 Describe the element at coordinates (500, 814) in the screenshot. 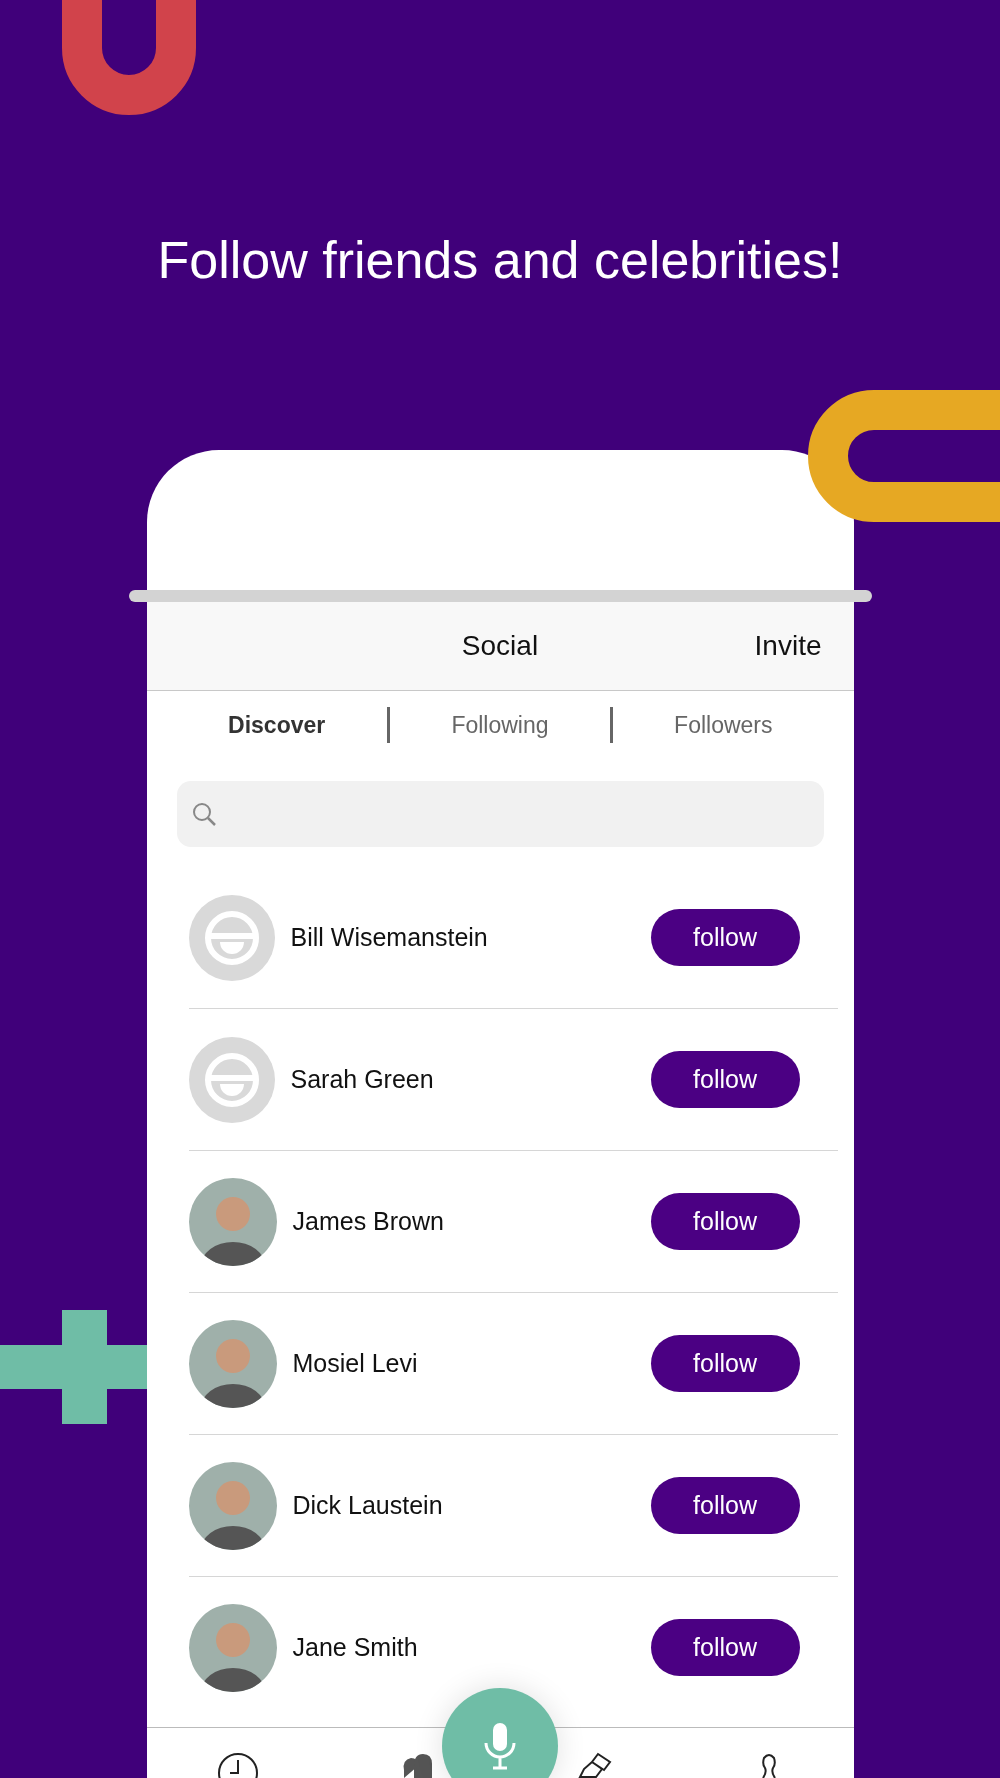

I see `search-field` at that location.